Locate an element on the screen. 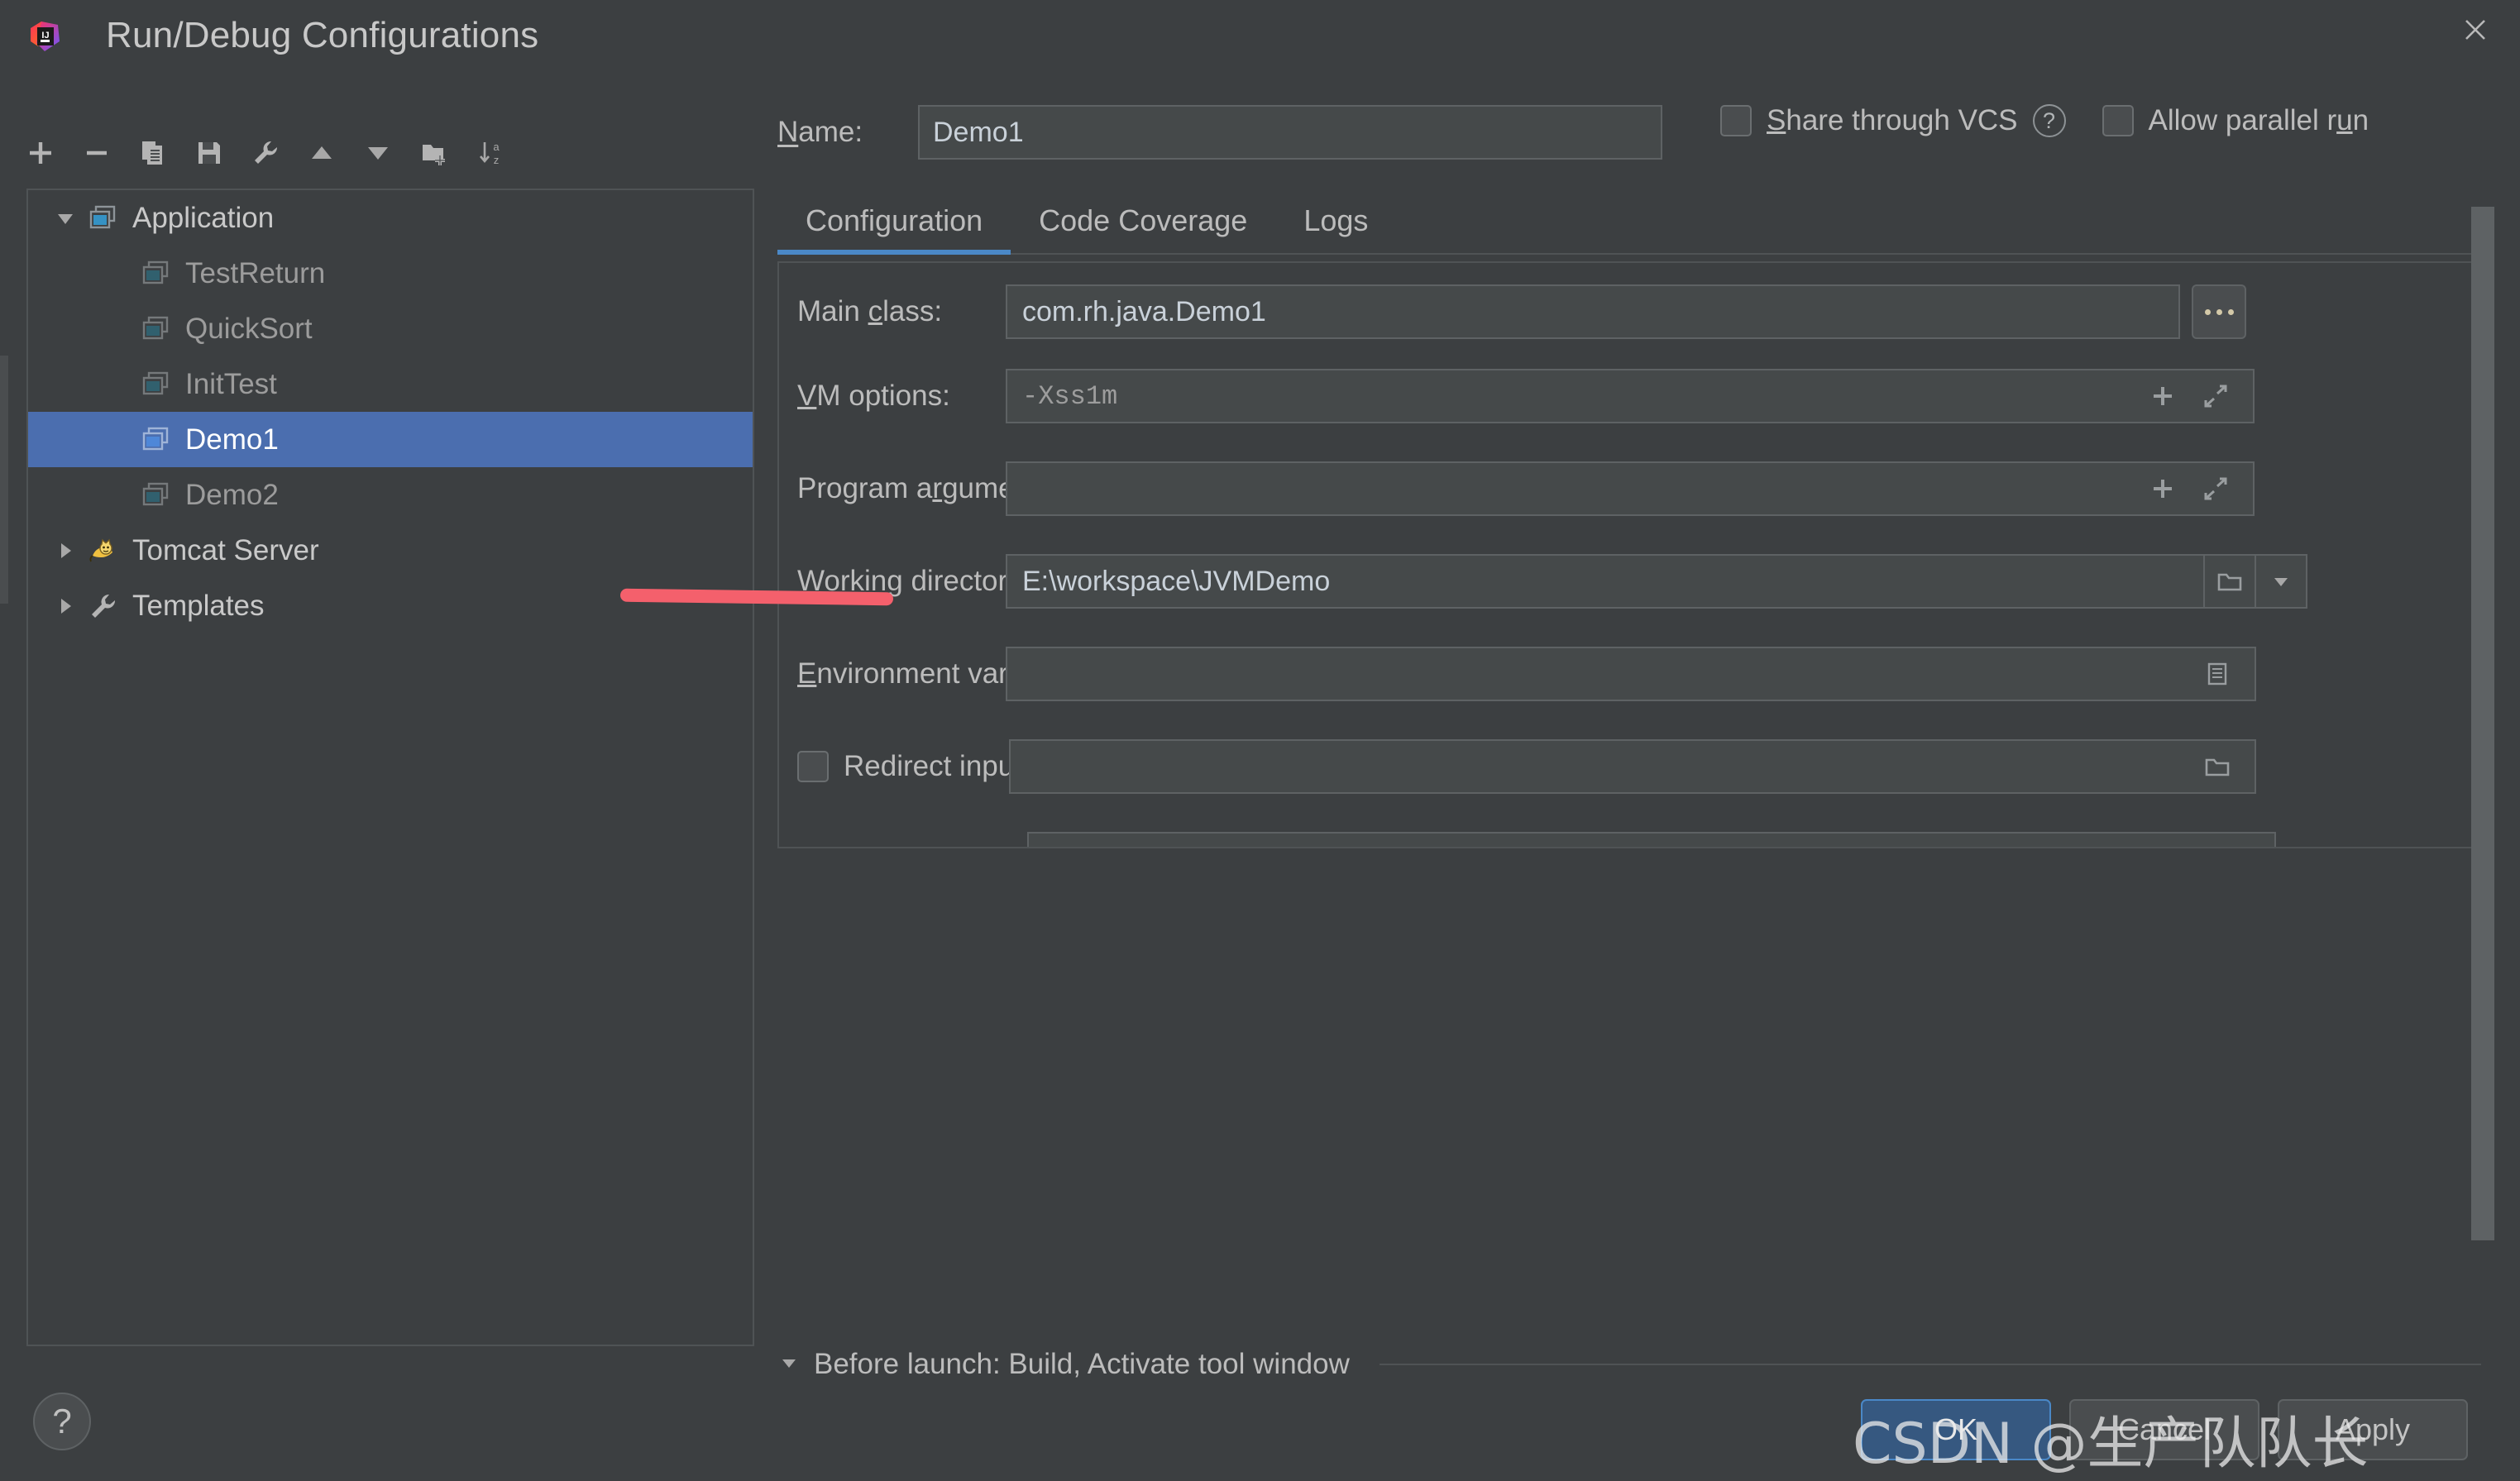 Image resolution: width=2520 pixels, height=1481 pixels. program-arguments-macro-plus-icon is located at coordinates (2162, 488).